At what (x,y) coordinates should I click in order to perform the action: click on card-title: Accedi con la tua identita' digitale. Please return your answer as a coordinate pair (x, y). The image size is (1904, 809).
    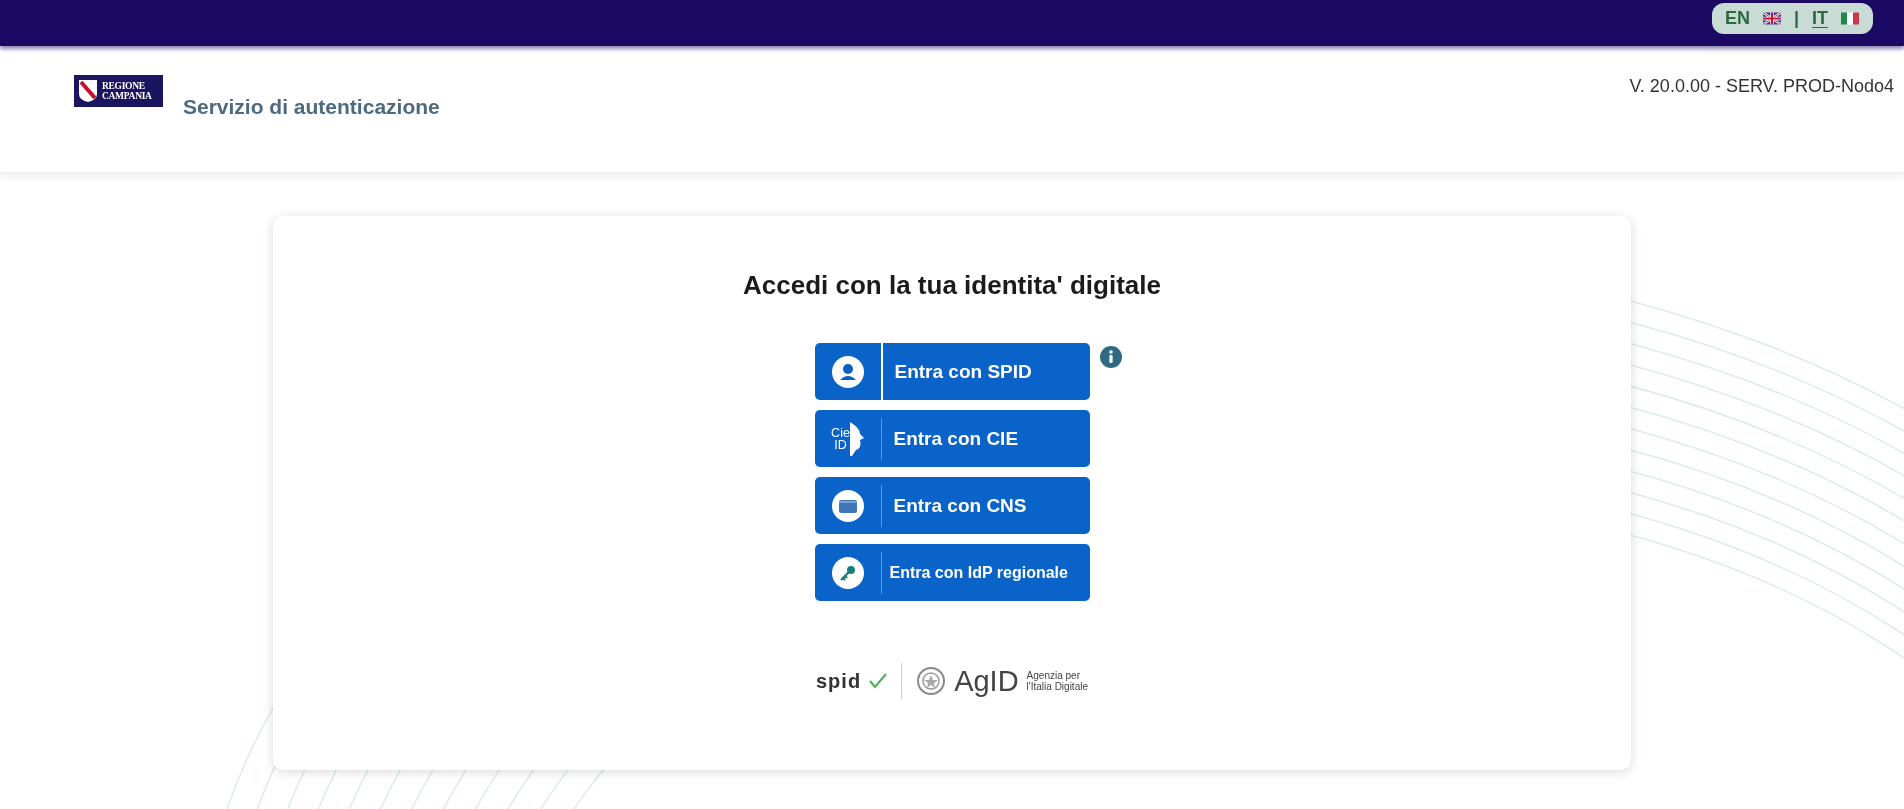
    Looking at the image, I should click on (952, 285).